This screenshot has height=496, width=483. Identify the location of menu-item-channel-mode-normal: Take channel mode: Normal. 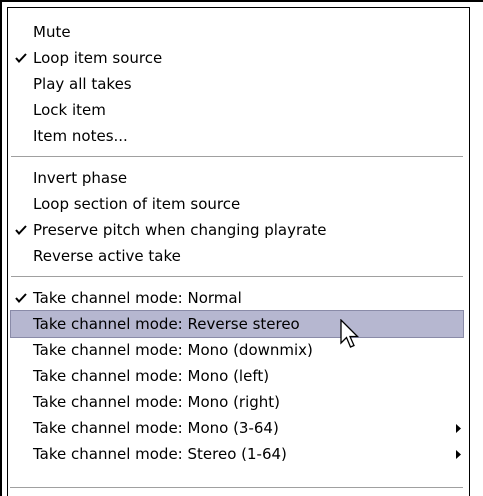
(238, 298).